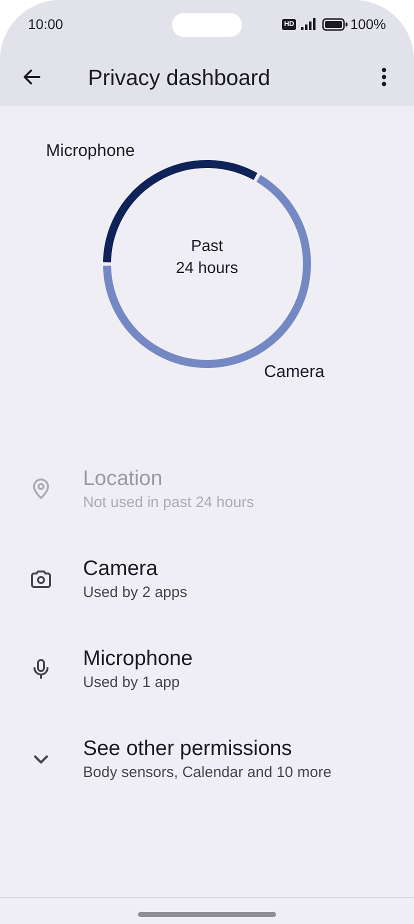 The image size is (414, 924). I want to click on permission-item: See other permissions Body sensors, Calendar and 10 more, so click(207, 759).